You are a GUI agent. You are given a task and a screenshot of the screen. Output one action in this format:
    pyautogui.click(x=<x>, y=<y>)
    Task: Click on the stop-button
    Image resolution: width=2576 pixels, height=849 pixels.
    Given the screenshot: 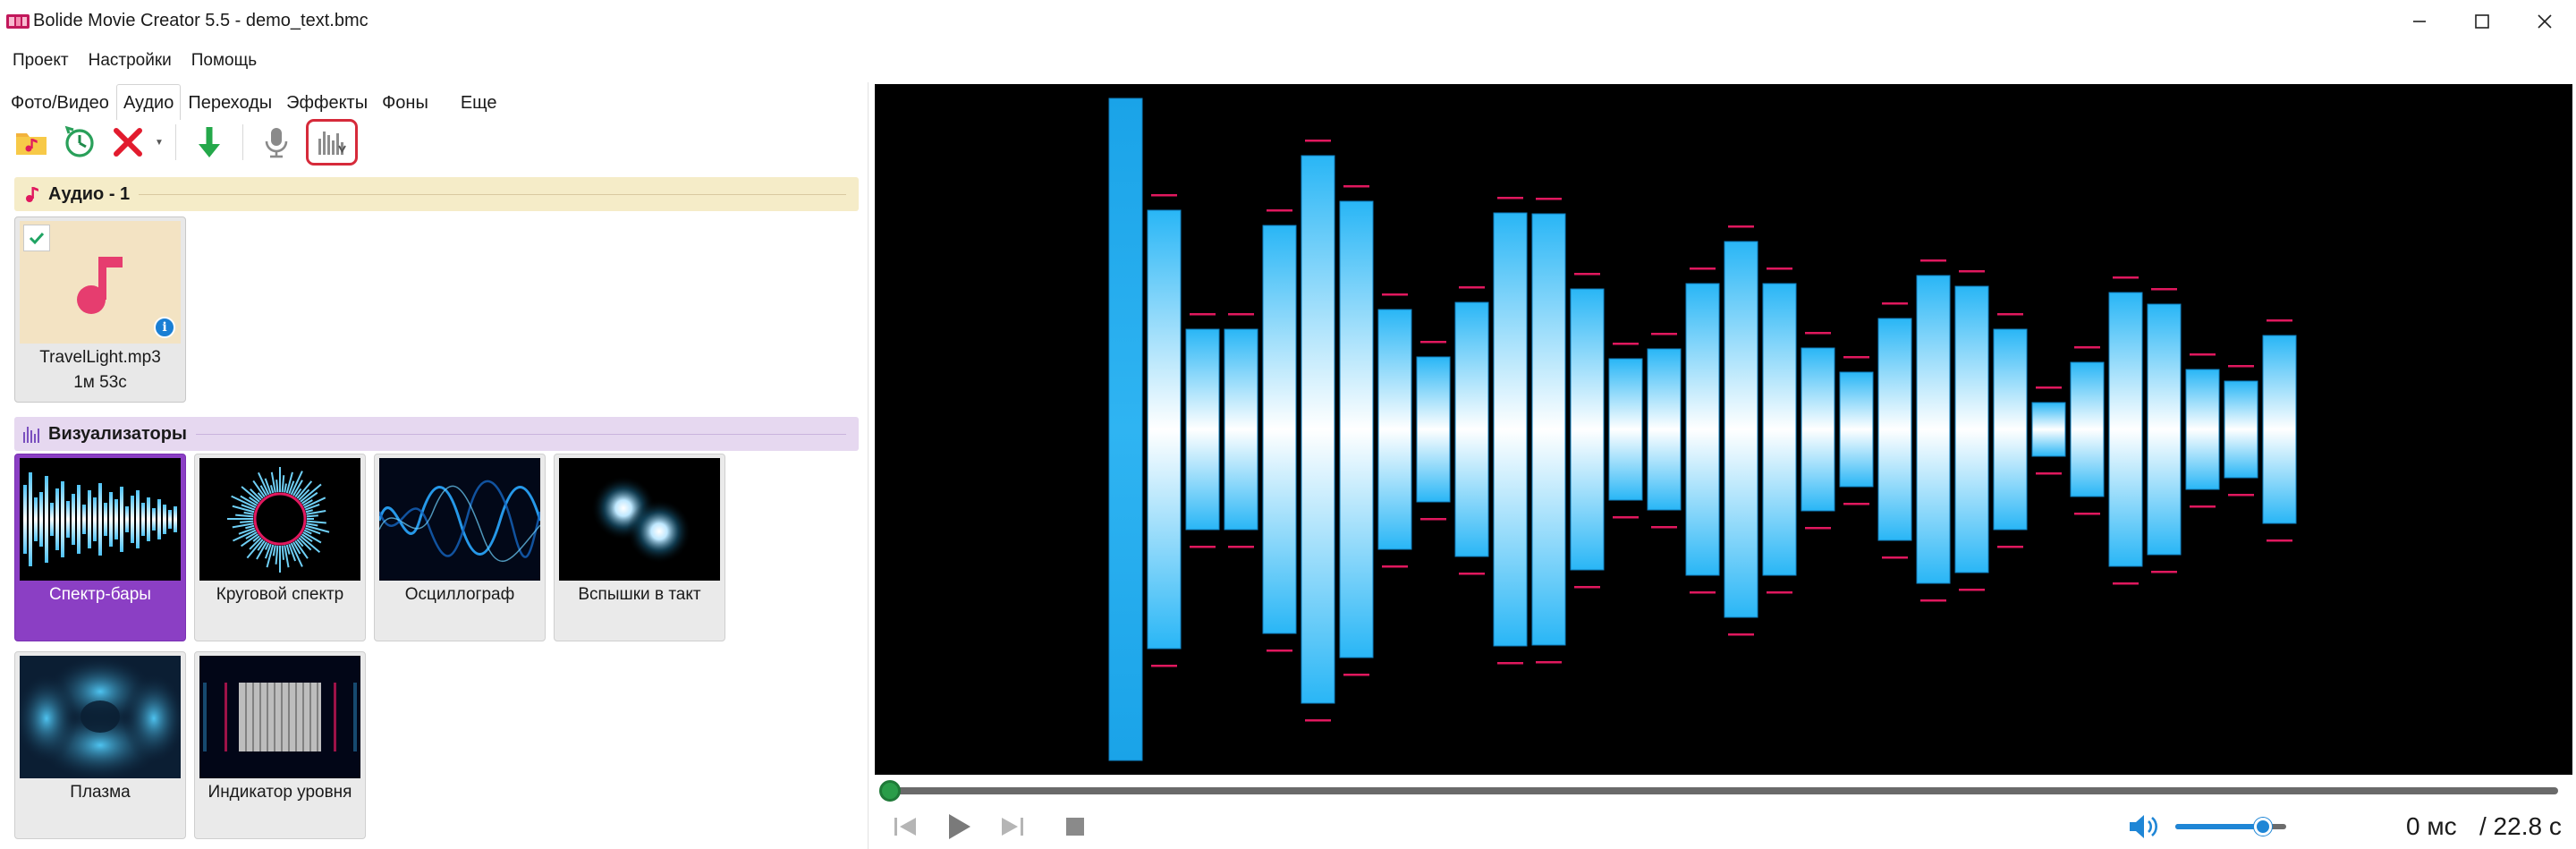 What is the action you would take?
    pyautogui.click(x=1075, y=827)
    